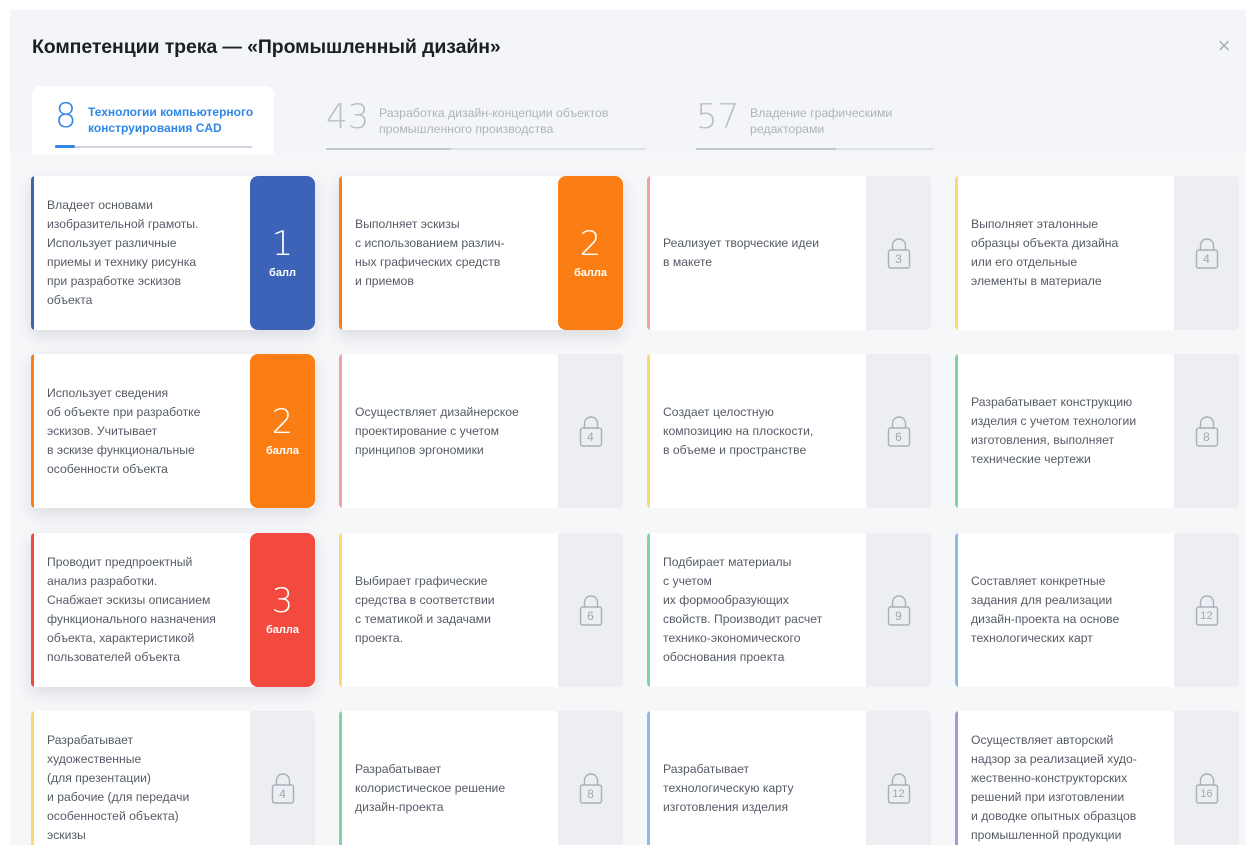 This screenshot has width=1246, height=845. I want to click on description-line: особенности объекта, so click(107, 468).